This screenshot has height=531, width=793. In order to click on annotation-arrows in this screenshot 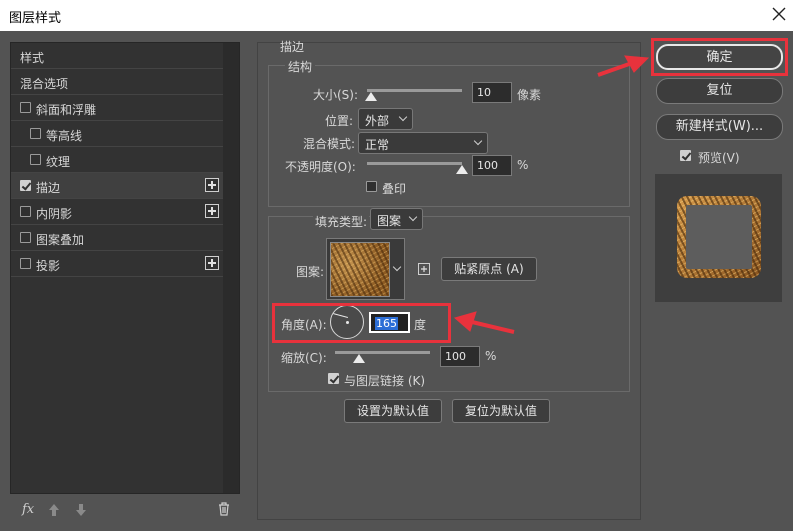, I will do `click(551, 194)`.